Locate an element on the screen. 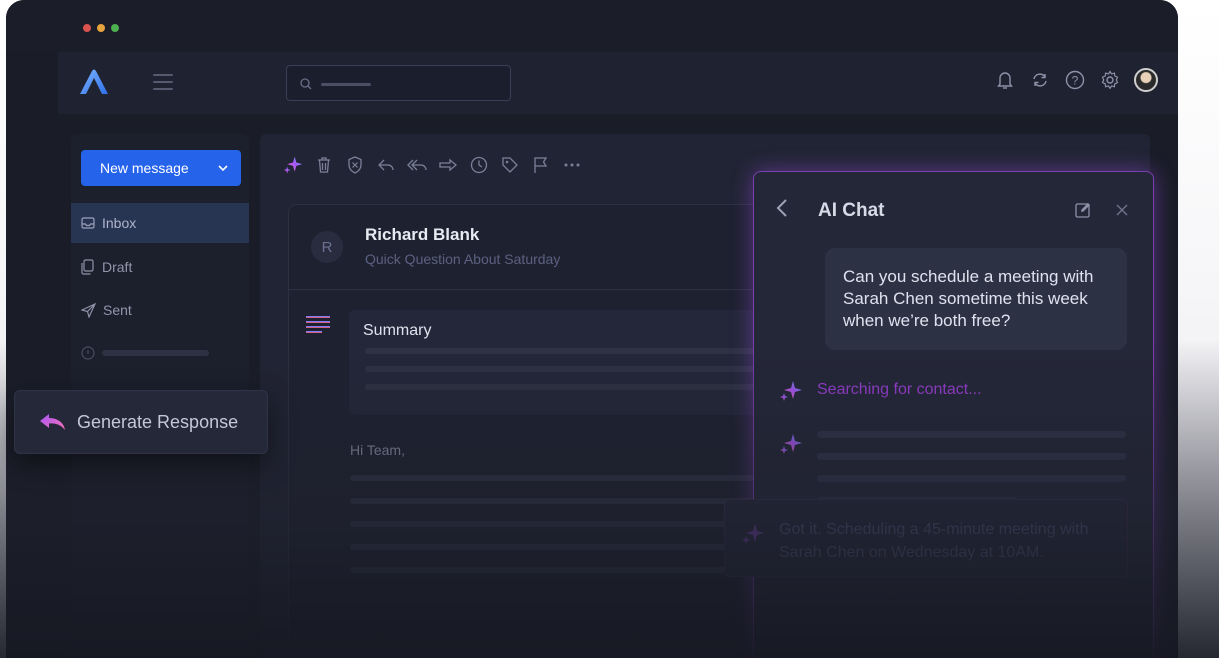  summary-box: Summary is located at coordinates (569, 362).